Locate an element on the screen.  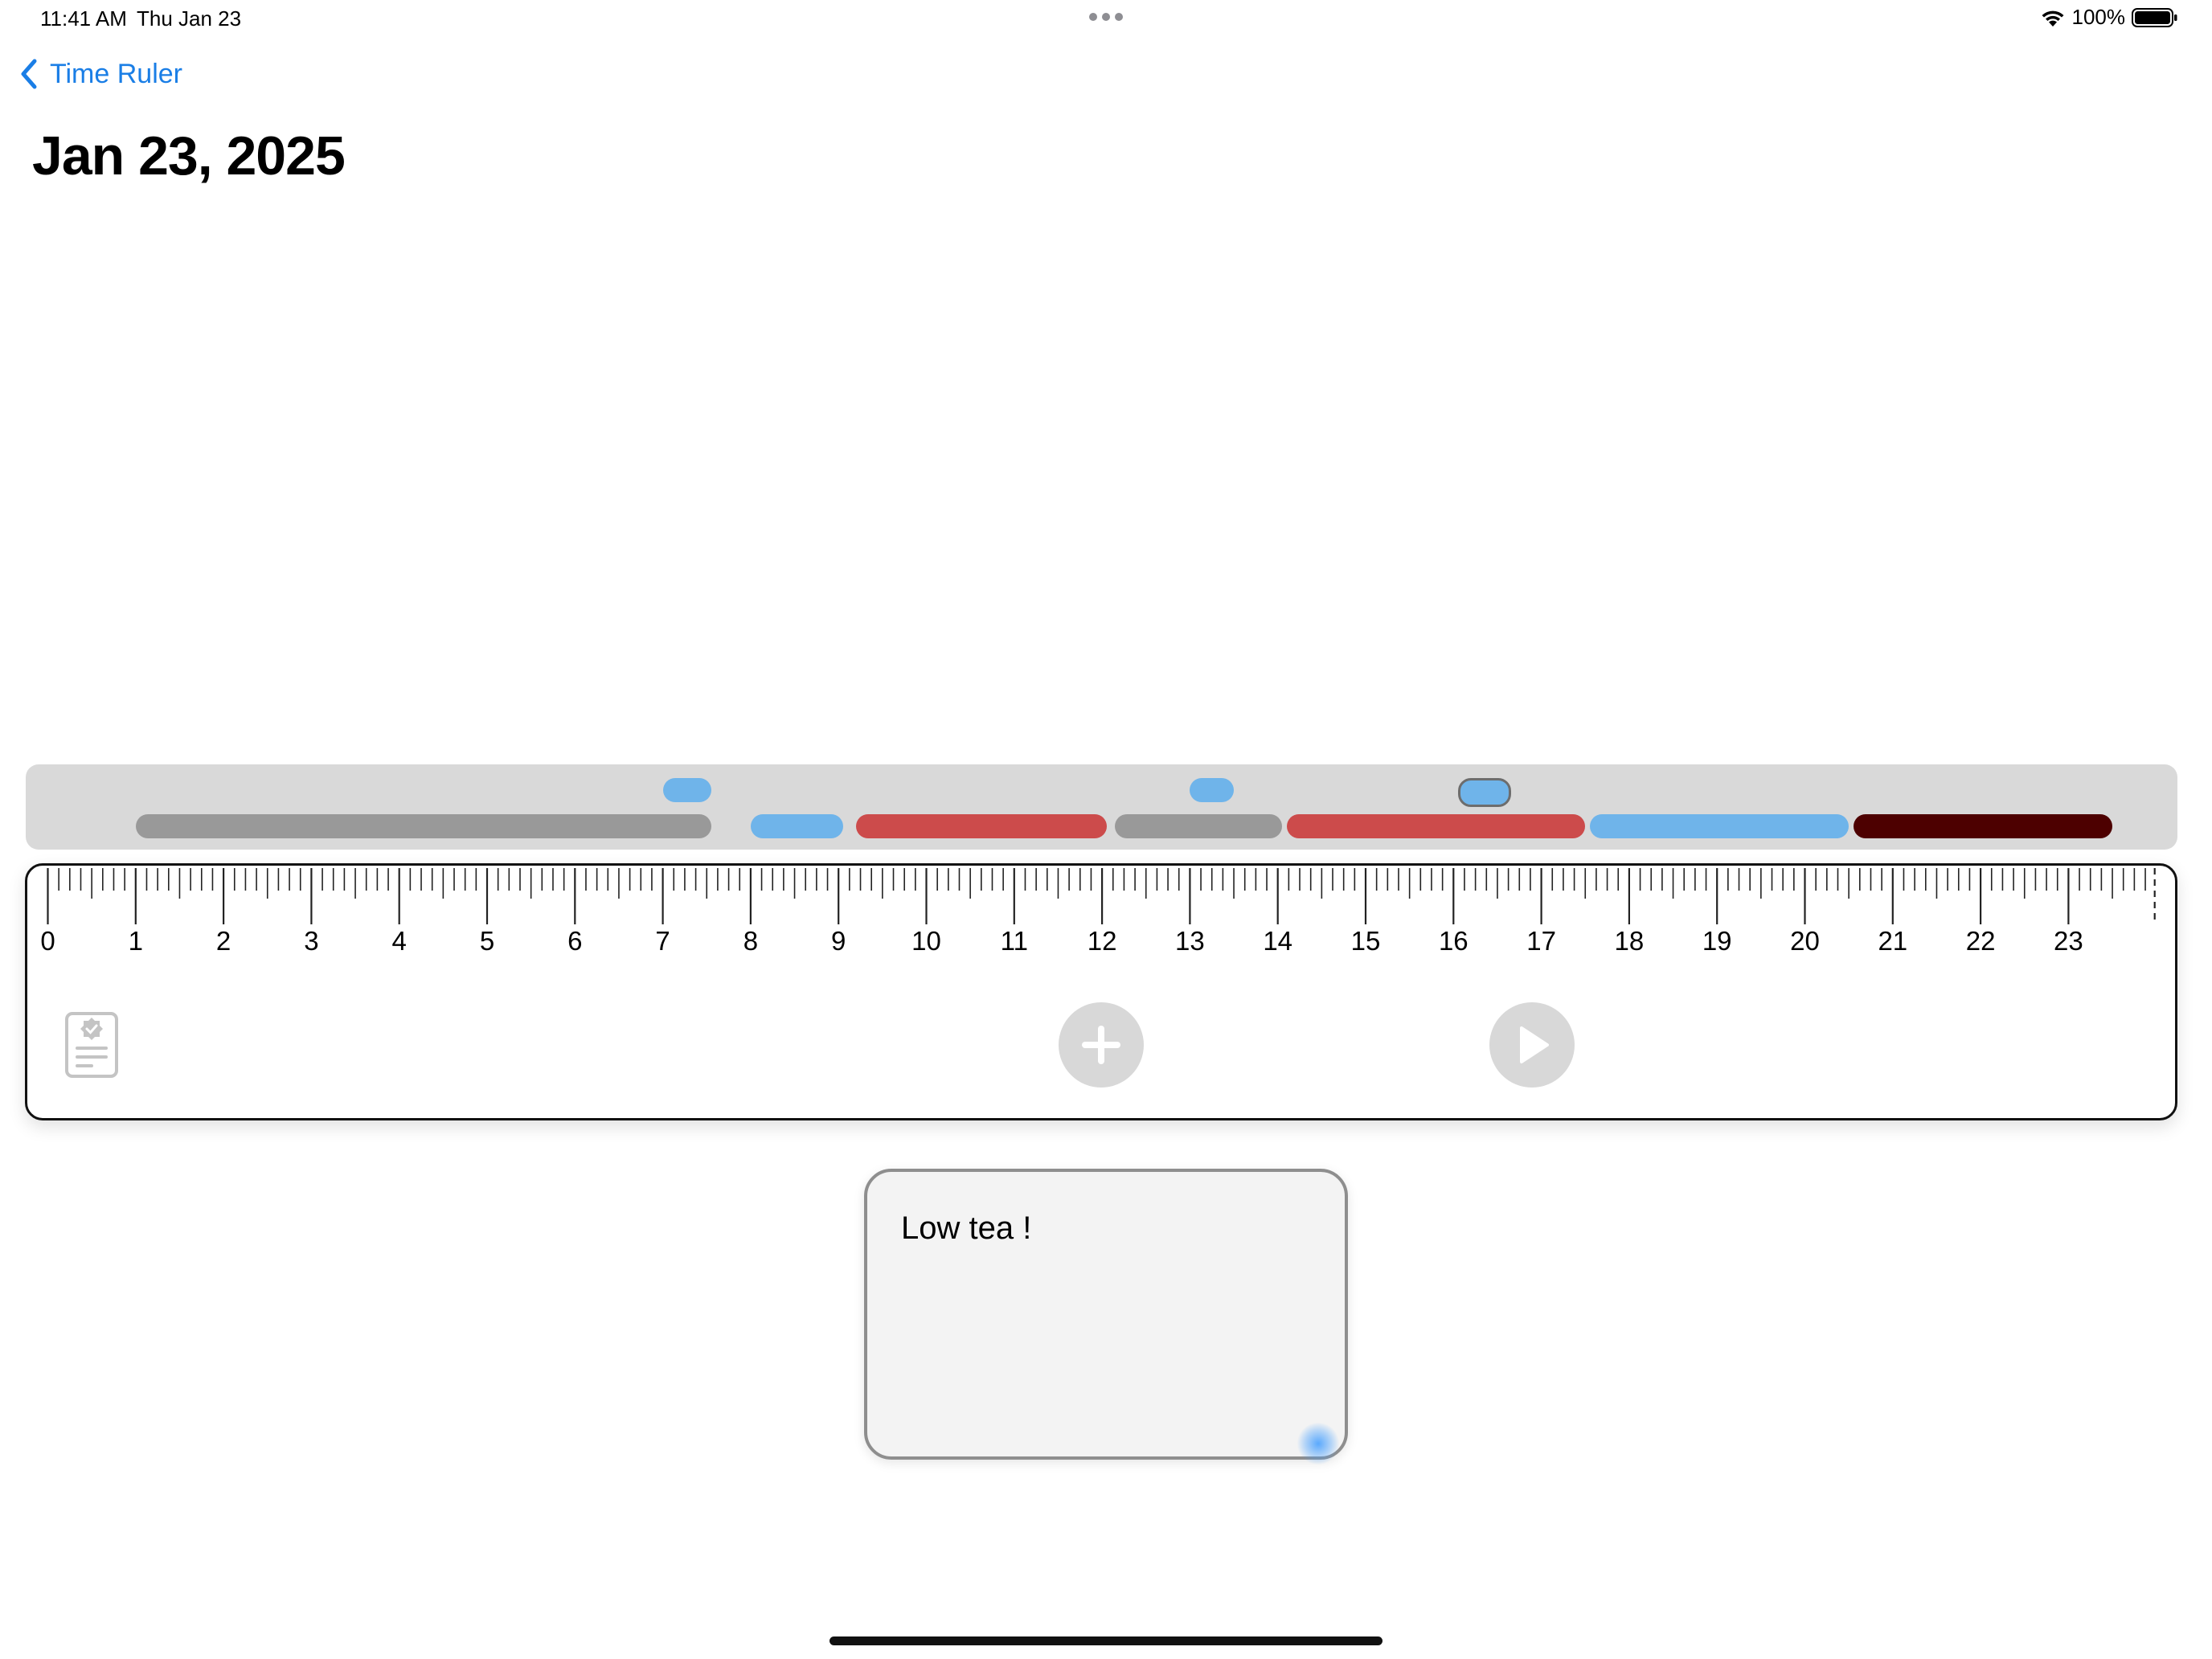
hour-label: 10 is located at coordinates (926, 941).